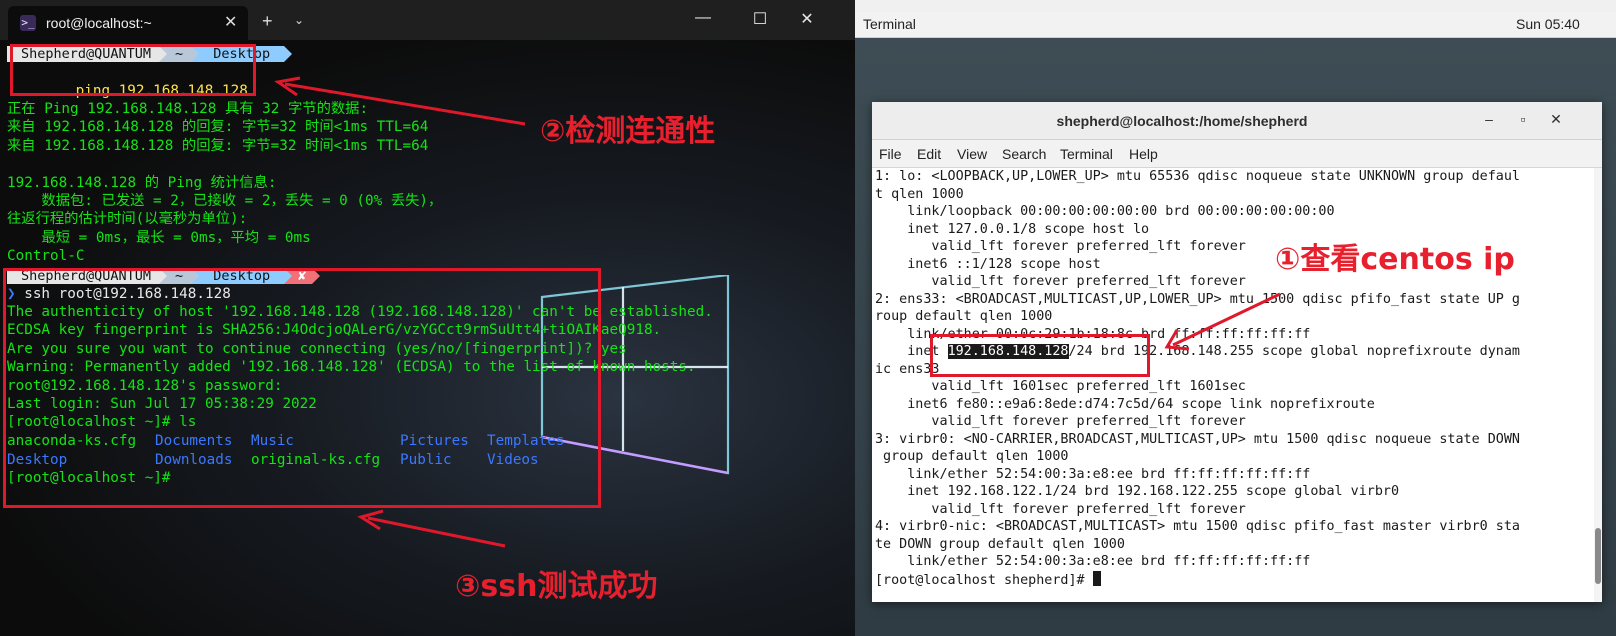 This screenshot has width=1616, height=636. I want to click on annotation-arrow-ip, so click(1222, 321).